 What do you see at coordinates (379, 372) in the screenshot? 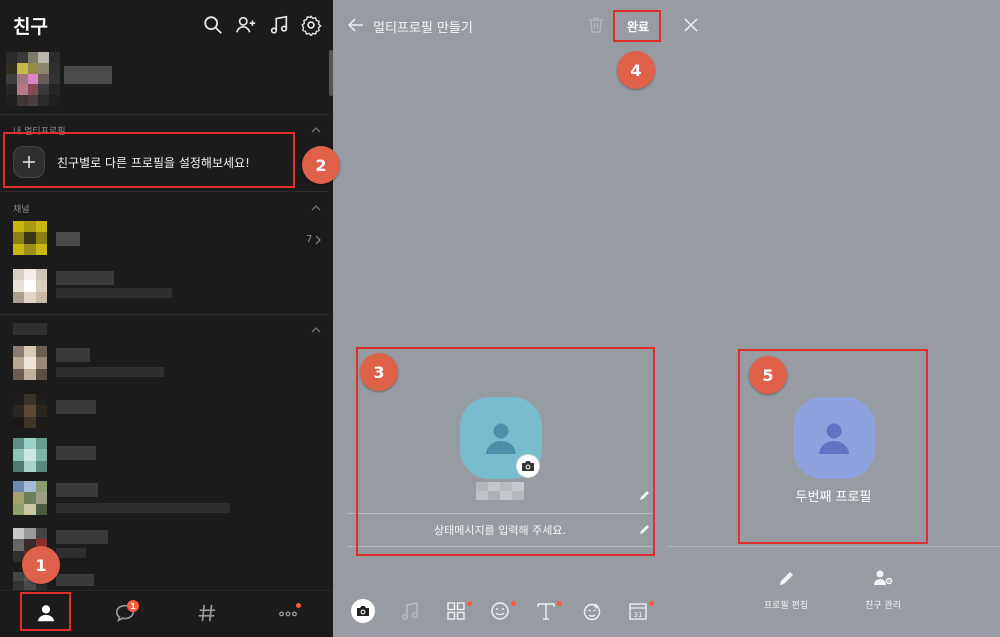
I see `step-badge-3: 3` at bounding box center [379, 372].